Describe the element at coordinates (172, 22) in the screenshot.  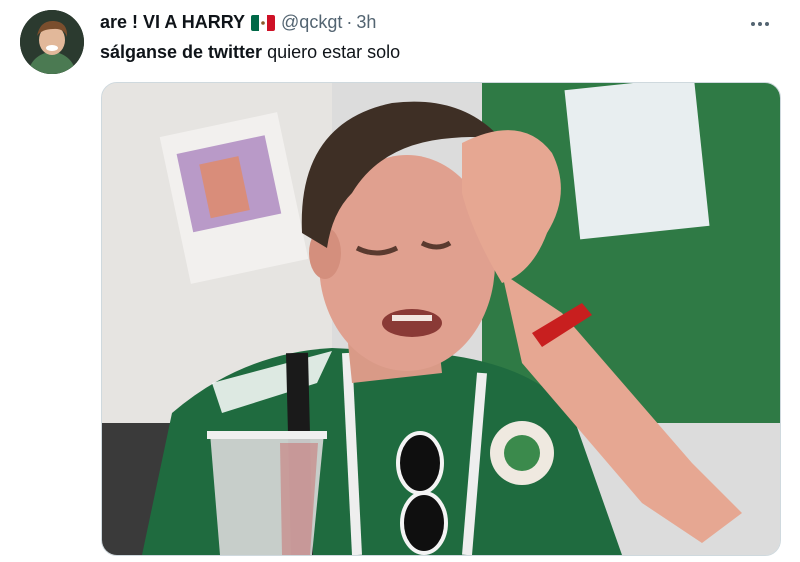
I see `author-display-name: are ! VI A HARRY` at that location.